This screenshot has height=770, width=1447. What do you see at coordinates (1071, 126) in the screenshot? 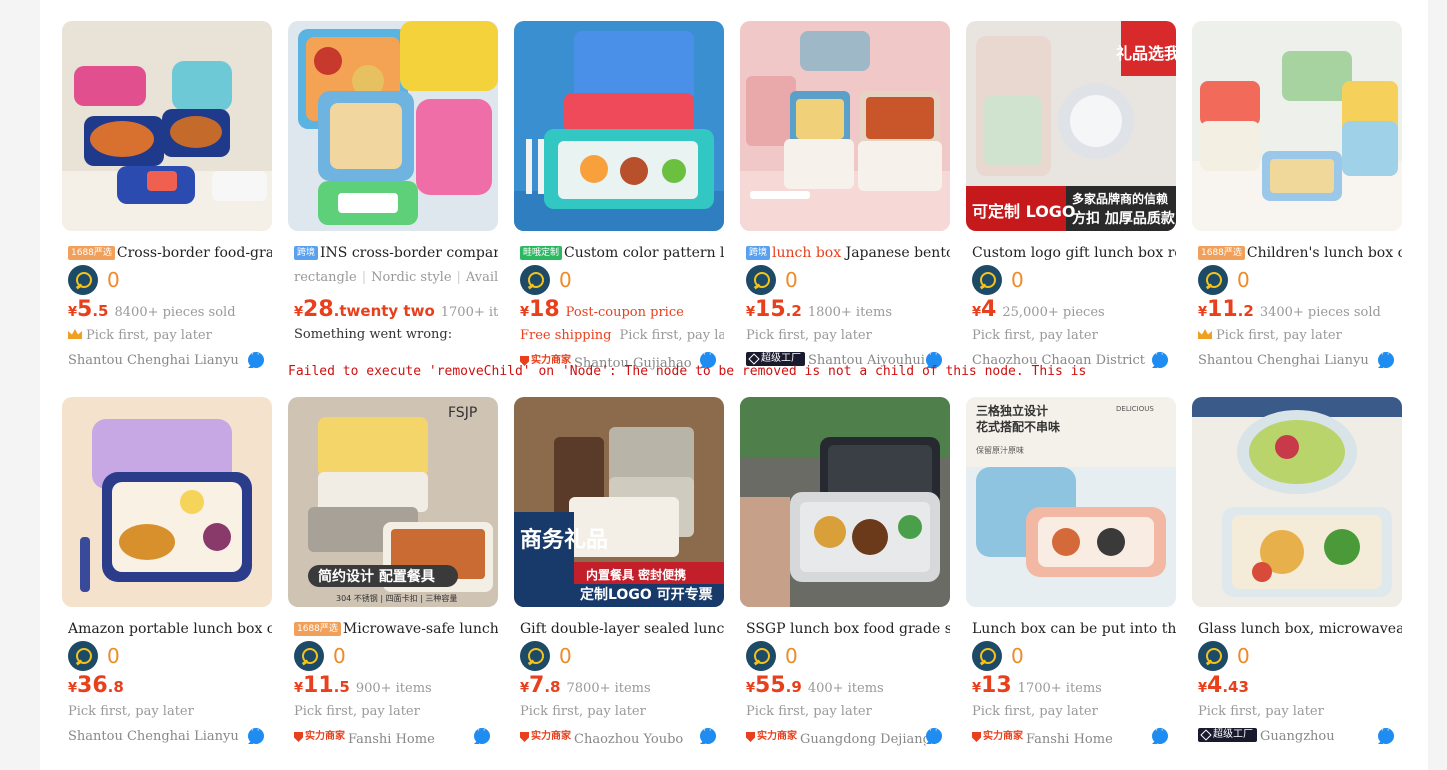
I see `product-image: 礼品选我 可定制 LOGO 多家品牌商的信赖 方扣 加厚品质款` at bounding box center [1071, 126].